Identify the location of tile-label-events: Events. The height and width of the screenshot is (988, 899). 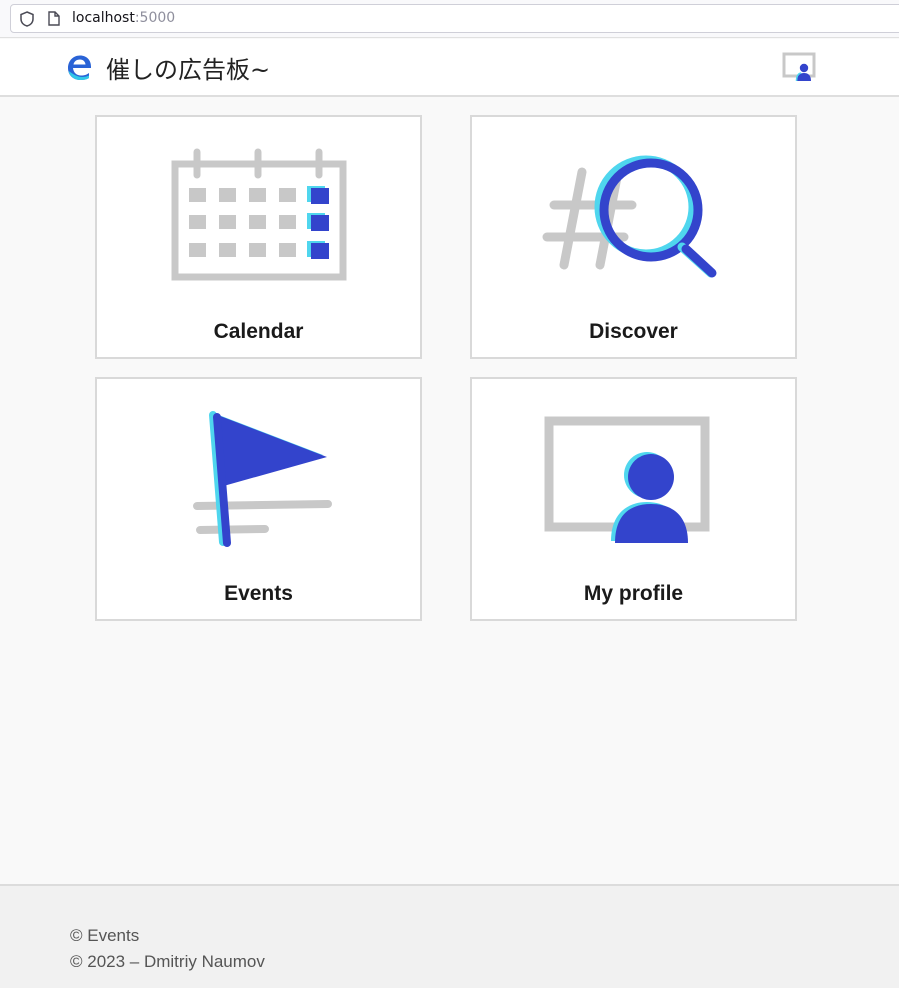
(258, 593).